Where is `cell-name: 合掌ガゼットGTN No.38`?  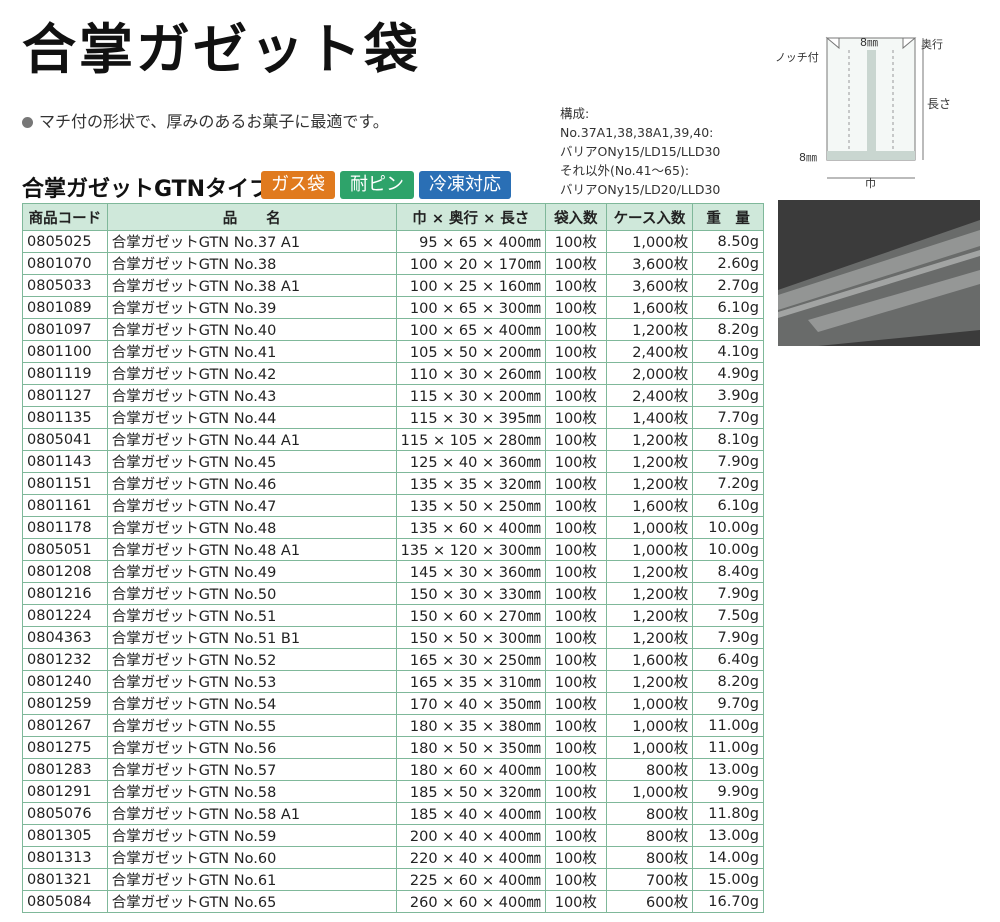 cell-name: 合掌ガゼットGTN No.38 is located at coordinates (251, 263).